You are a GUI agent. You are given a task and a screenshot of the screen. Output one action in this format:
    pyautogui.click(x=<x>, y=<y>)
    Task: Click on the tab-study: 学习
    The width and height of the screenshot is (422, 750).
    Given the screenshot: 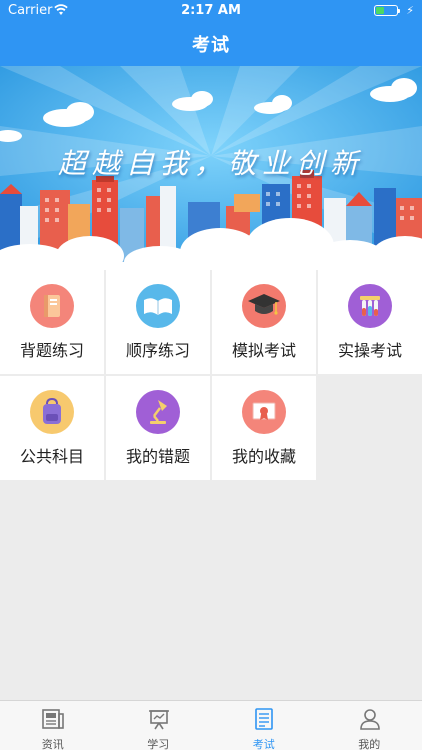 What is the action you would take?
    pyautogui.click(x=159, y=725)
    